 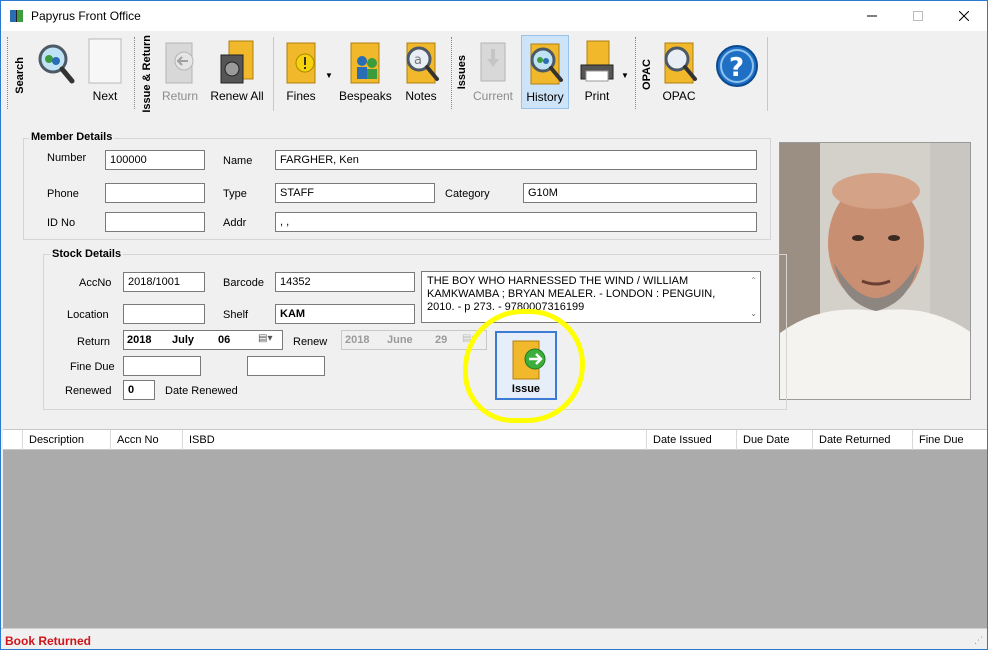 I want to click on return-label: Return, so click(x=180, y=96).